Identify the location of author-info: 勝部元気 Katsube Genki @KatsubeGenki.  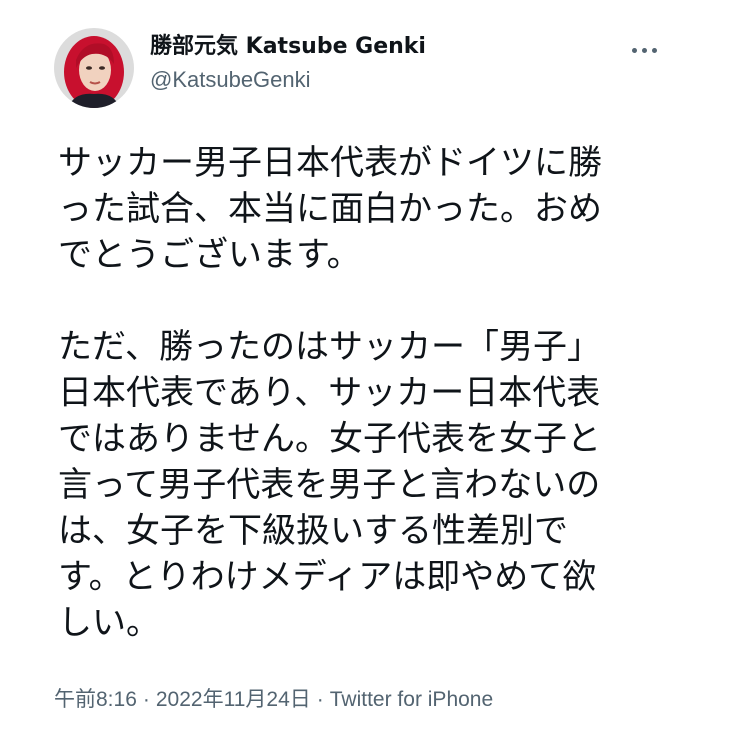
(288, 63).